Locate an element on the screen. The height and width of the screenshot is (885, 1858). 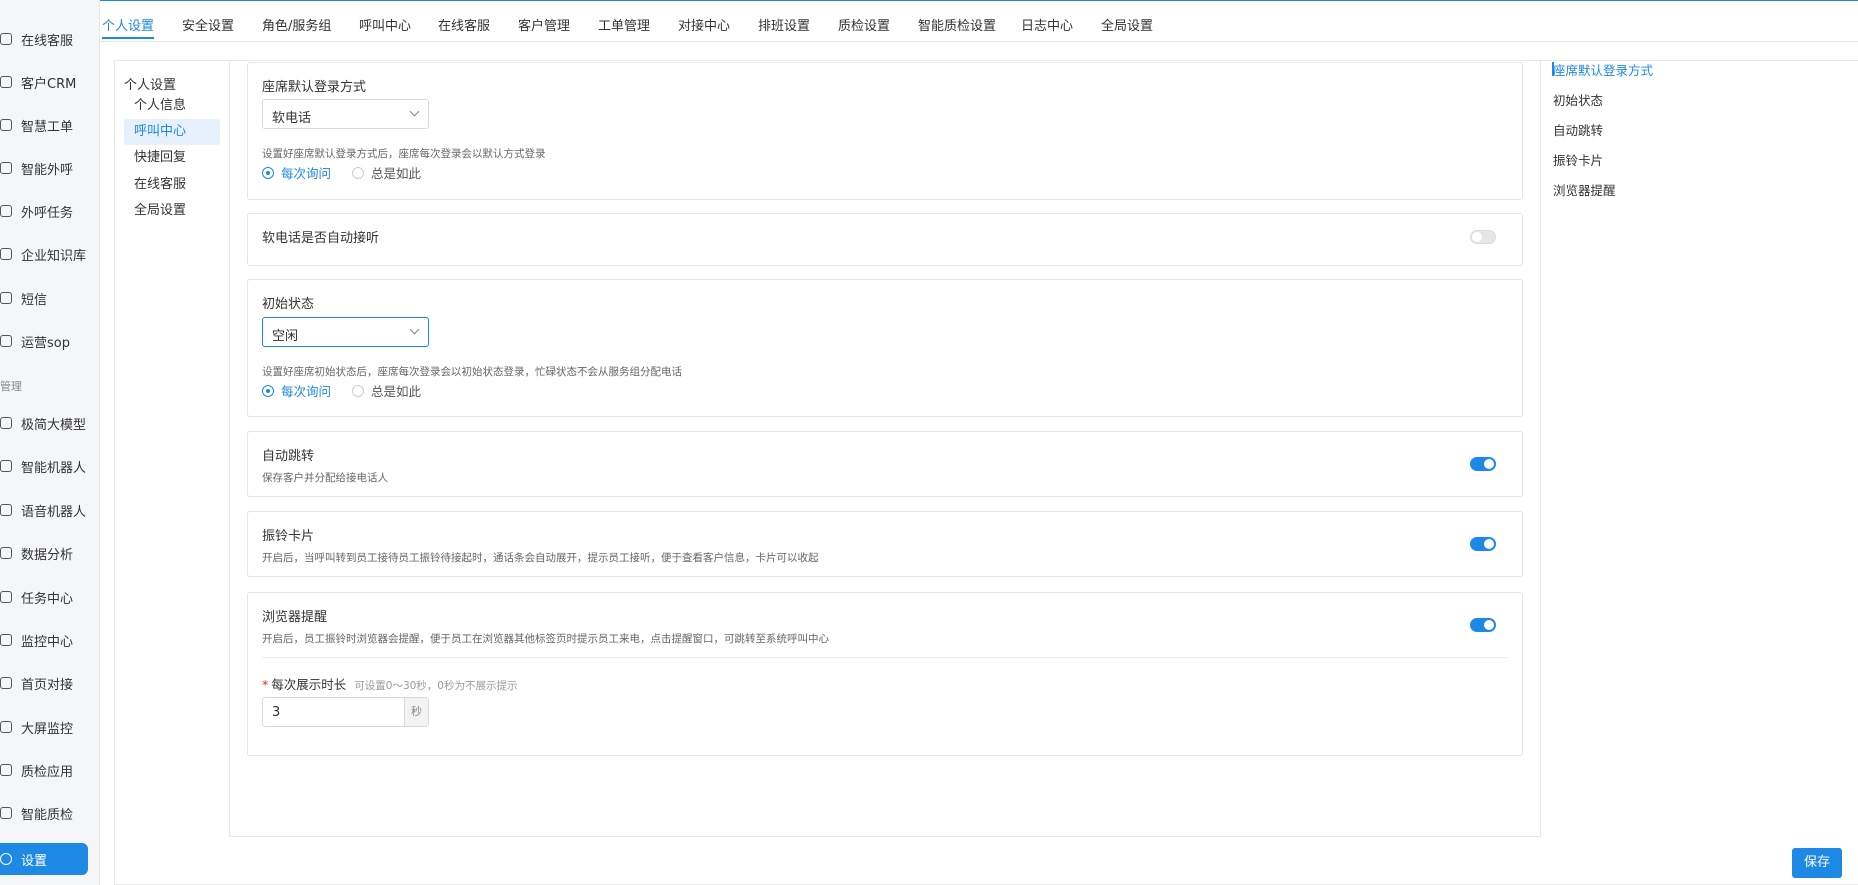
tab-quality: 质检设置 is located at coordinates (864, 24).